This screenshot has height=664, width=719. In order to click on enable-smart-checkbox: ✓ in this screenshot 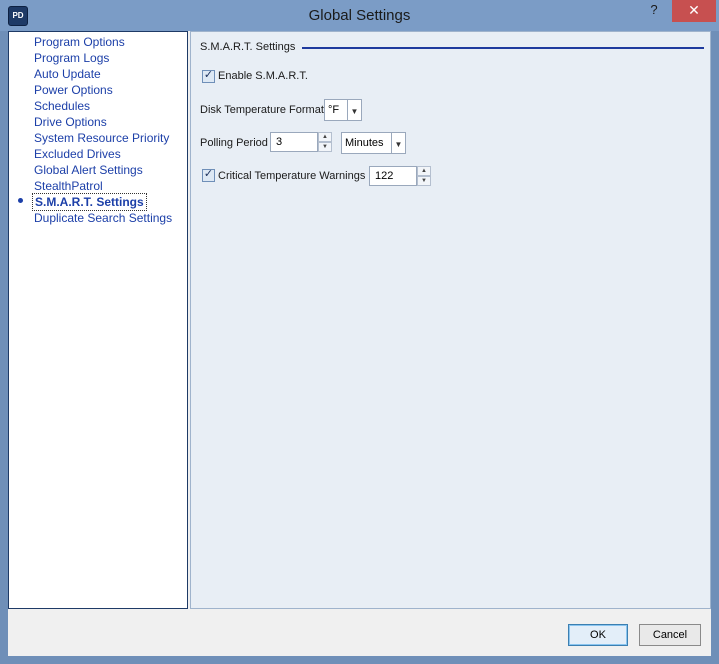, I will do `click(208, 76)`.